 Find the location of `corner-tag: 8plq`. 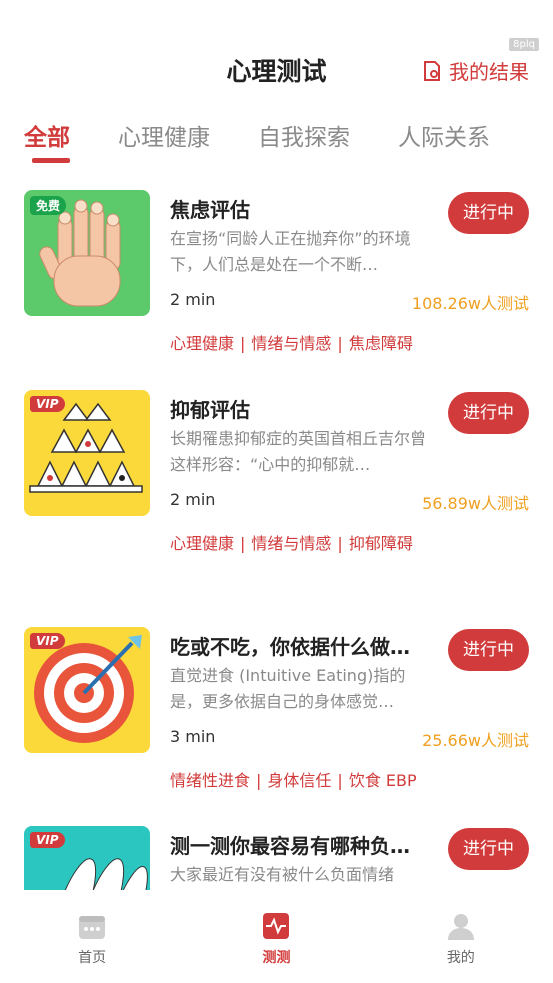

corner-tag: 8plq is located at coordinates (524, 44).